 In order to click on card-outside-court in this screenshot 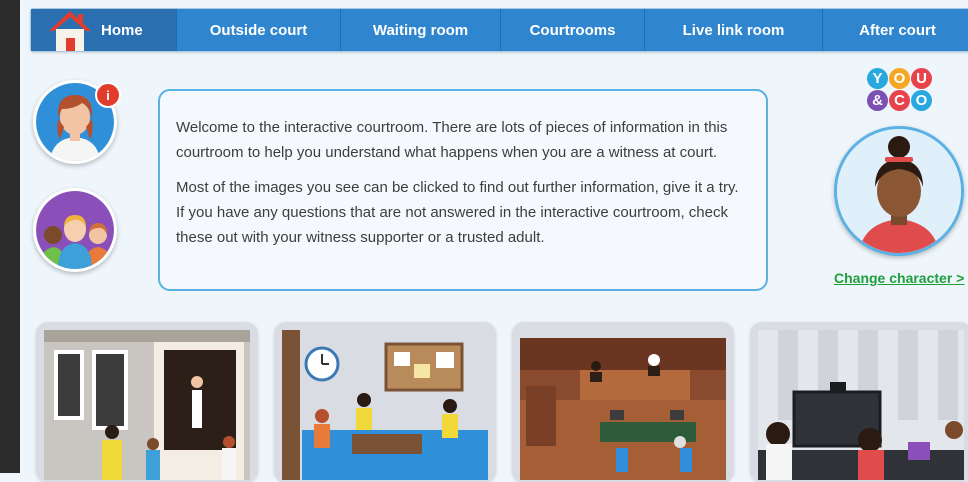, I will do `click(147, 402)`.